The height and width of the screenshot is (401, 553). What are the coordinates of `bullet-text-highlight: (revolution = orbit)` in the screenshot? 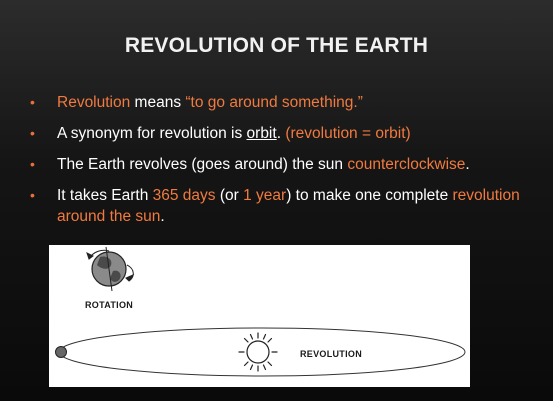 It's located at (348, 133).